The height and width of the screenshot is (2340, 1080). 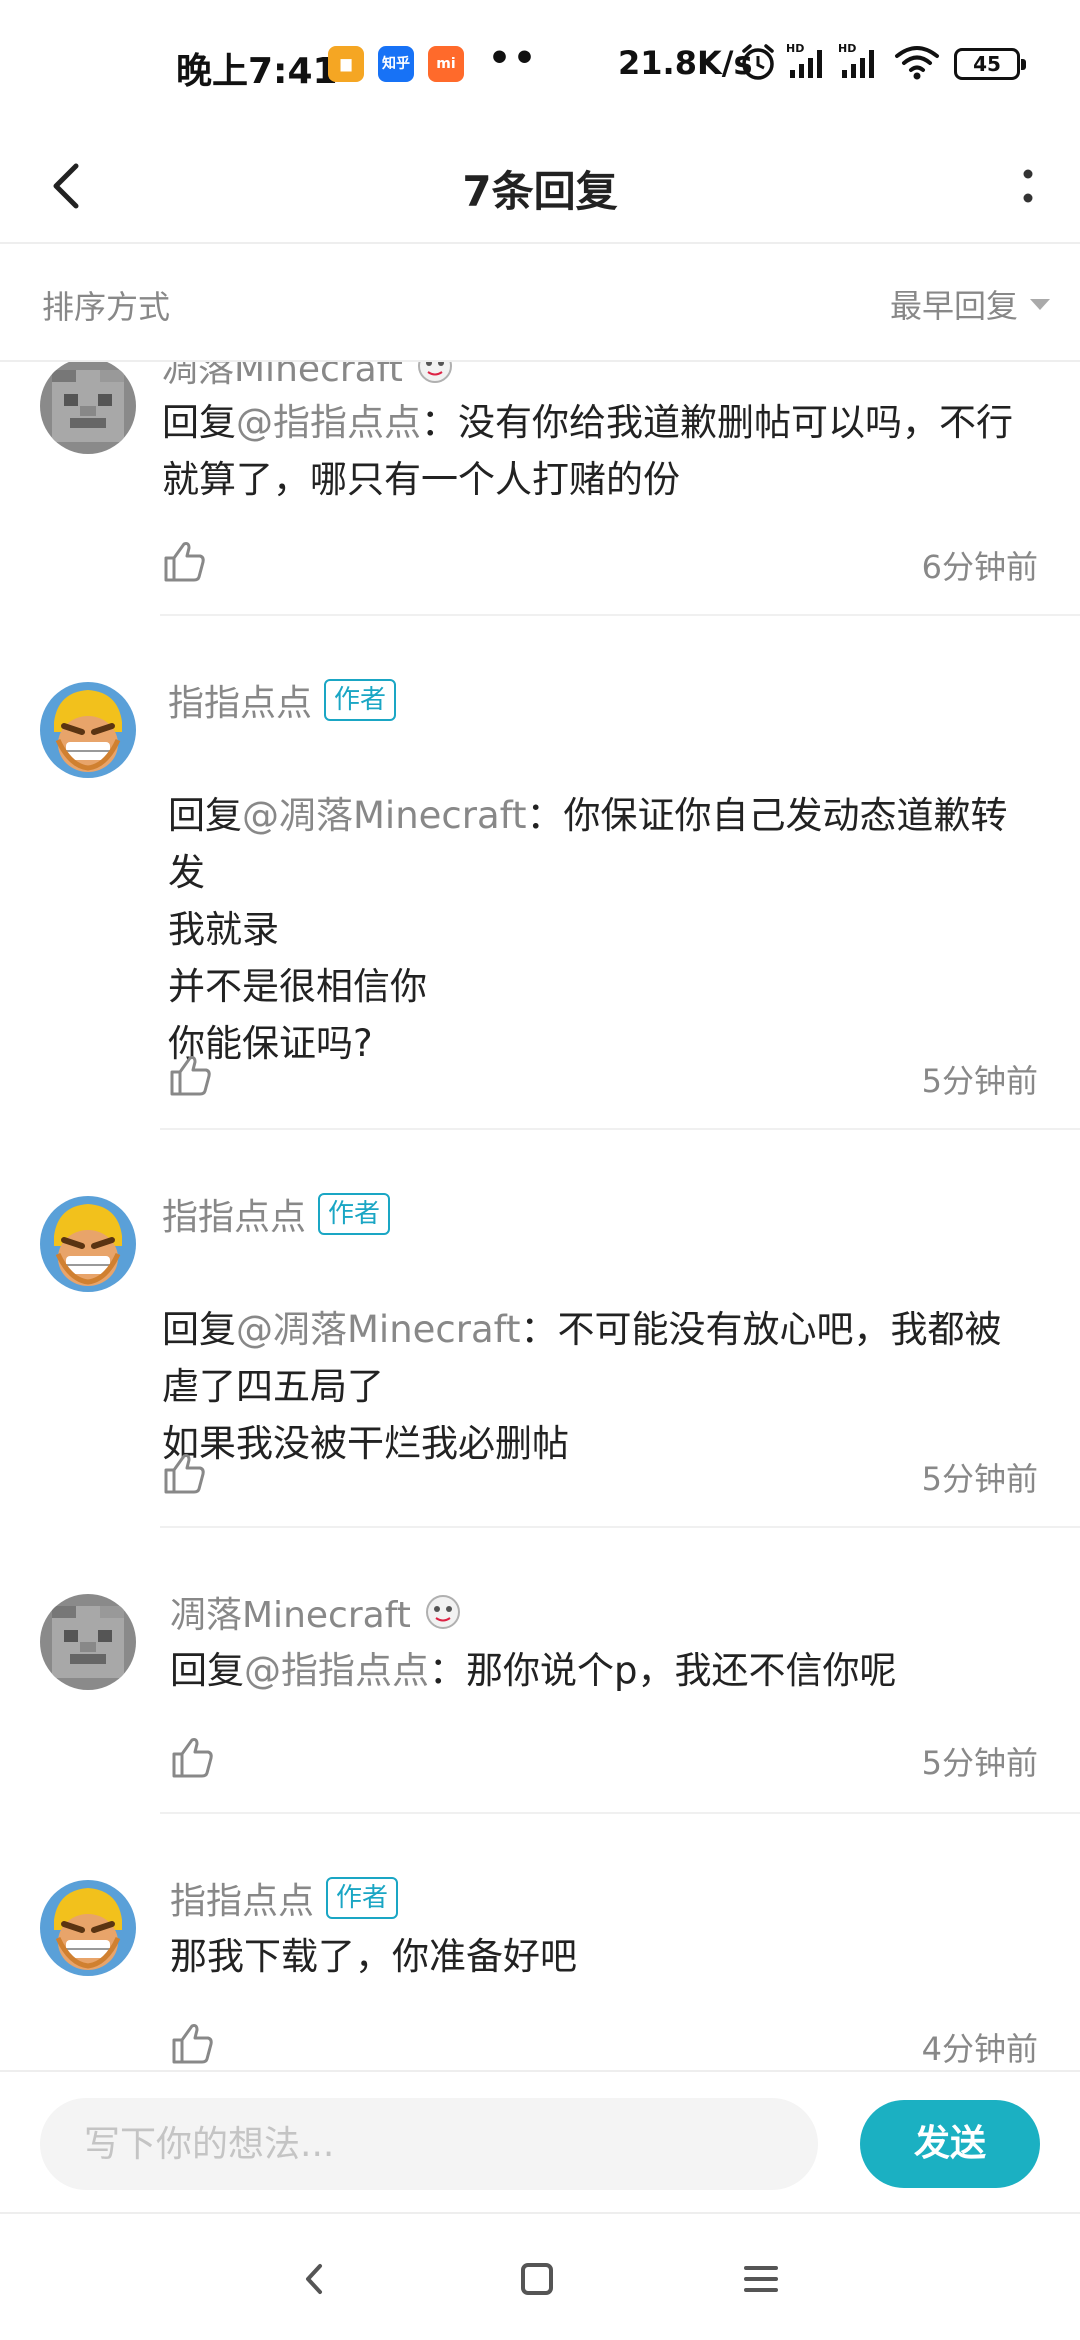 What do you see at coordinates (446, 64) in the screenshot?
I see `mi-app-icon: mi` at bounding box center [446, 64].